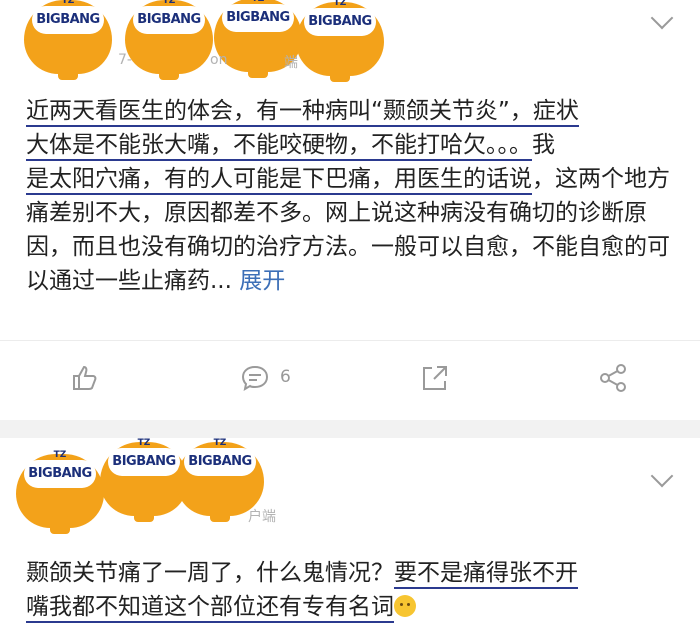  What do you see at coordinates (486, 574) in the screenshot?
I see `underlined-text: 要不是痛得张不开` at bounding box center [486, 574].